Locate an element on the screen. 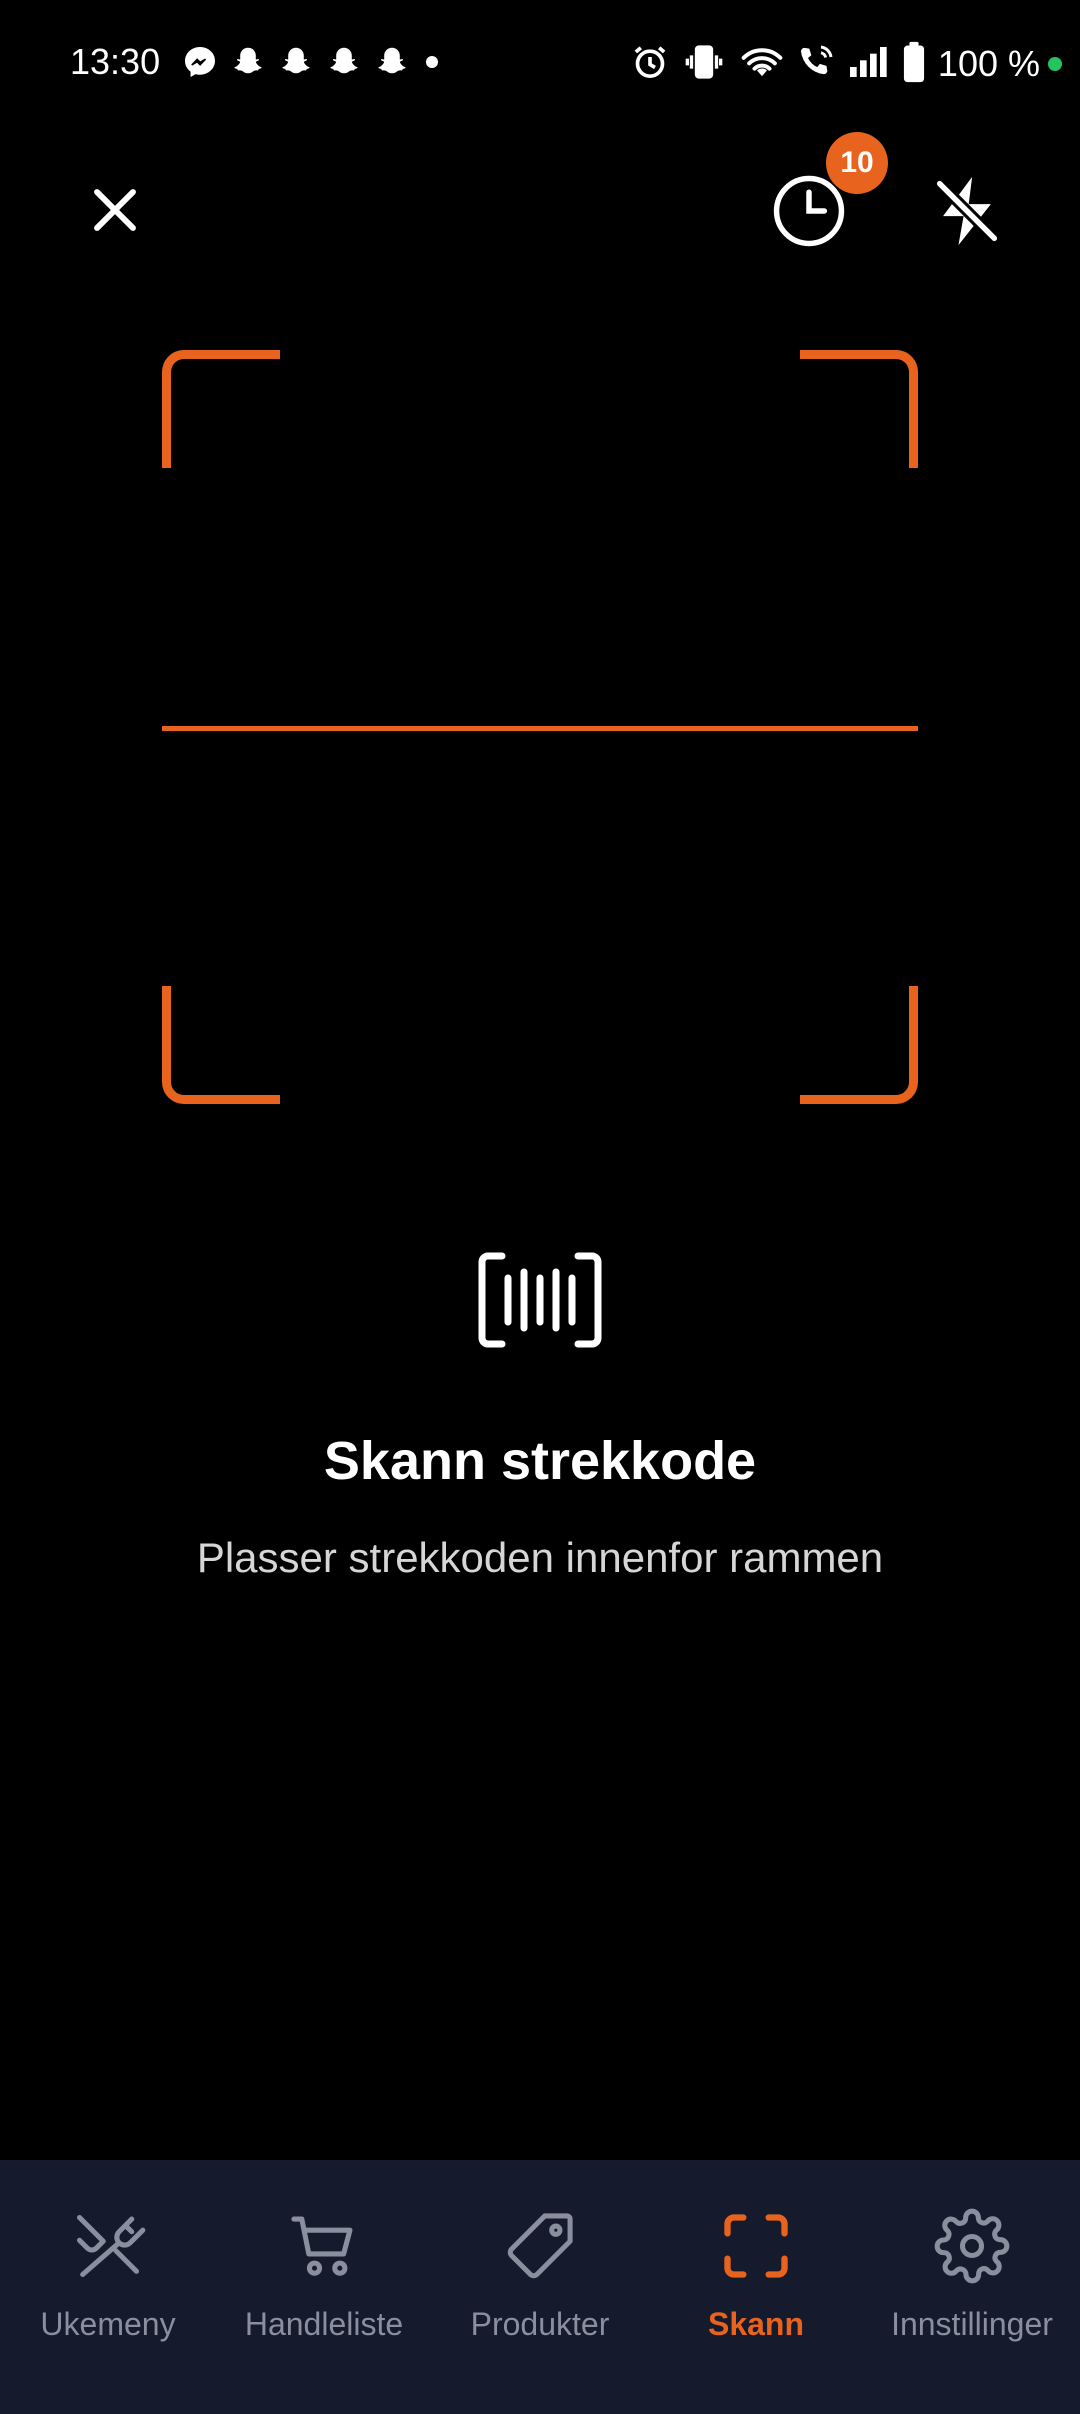  close-icon is located at coordinates (115, 210).